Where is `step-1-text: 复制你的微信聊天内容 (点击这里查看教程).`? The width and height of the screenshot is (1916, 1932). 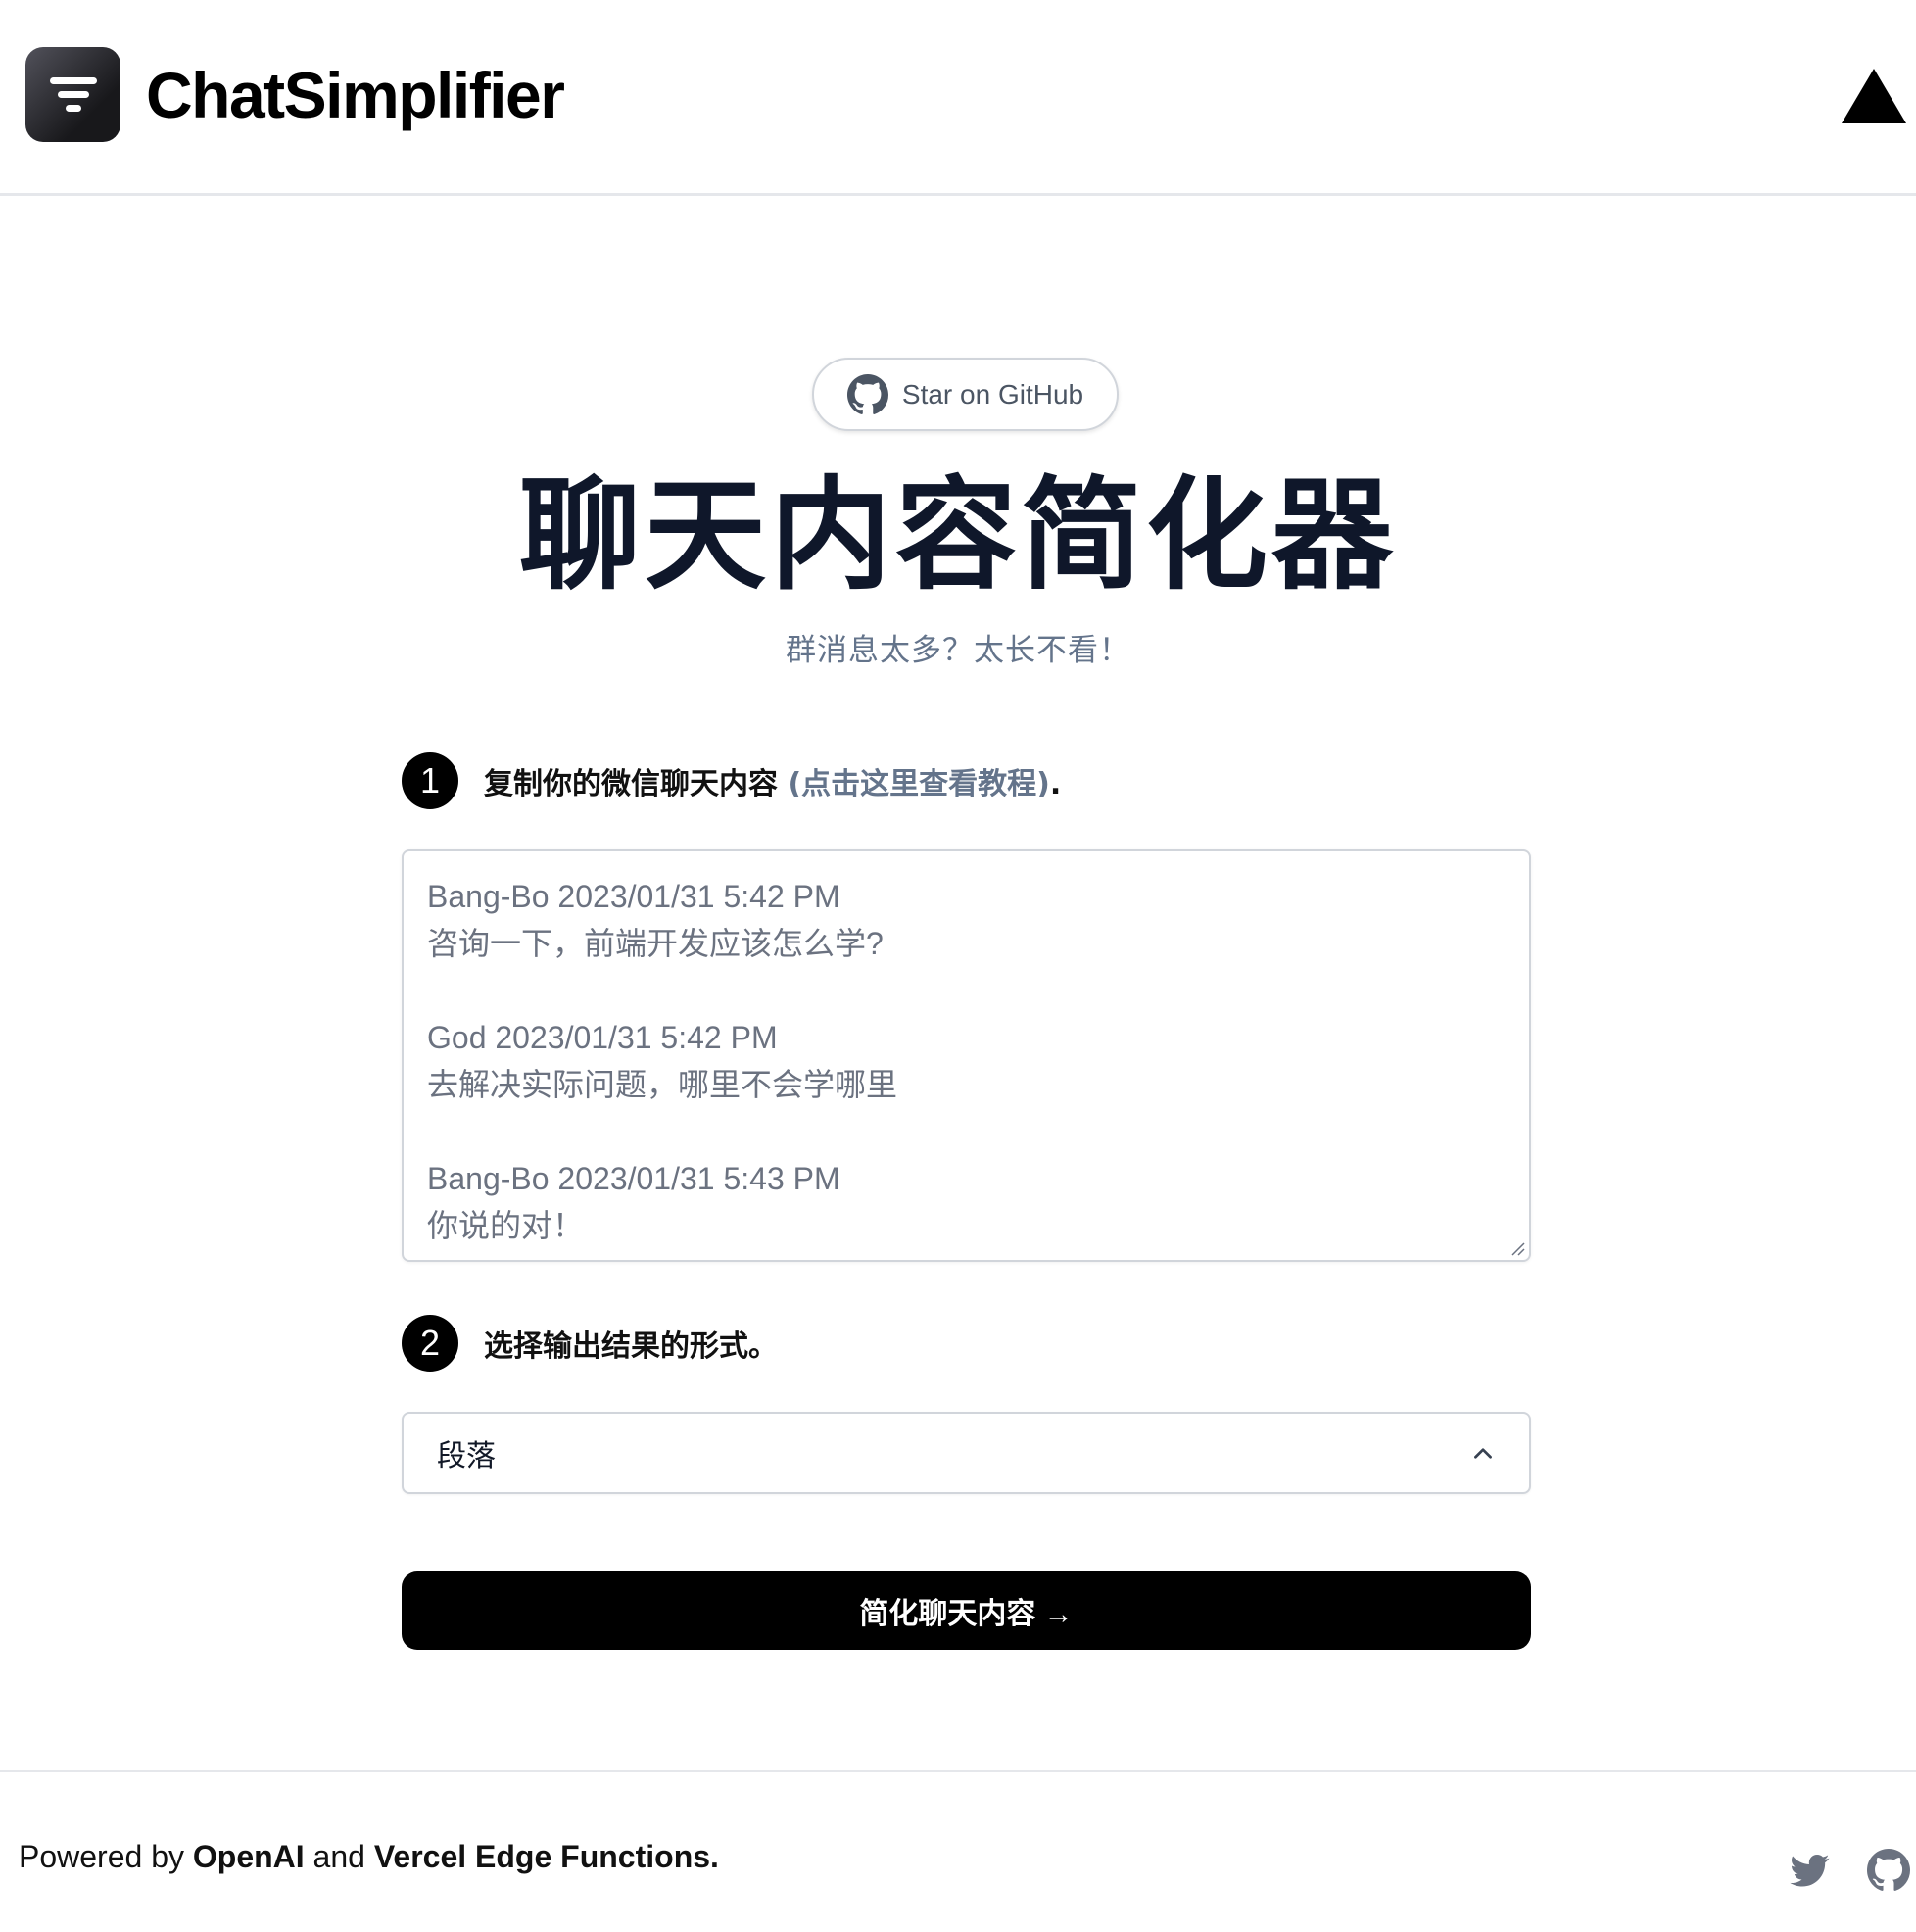 step-1-text: 复制你的微信聊天内容 (点击这里查看教程). is located at coordinates (772, 780).